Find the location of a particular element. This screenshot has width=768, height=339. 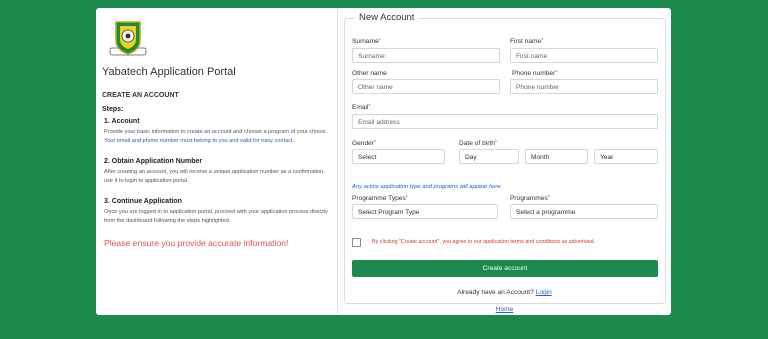

surname-input: Surname is located at coordinates (426, 55).